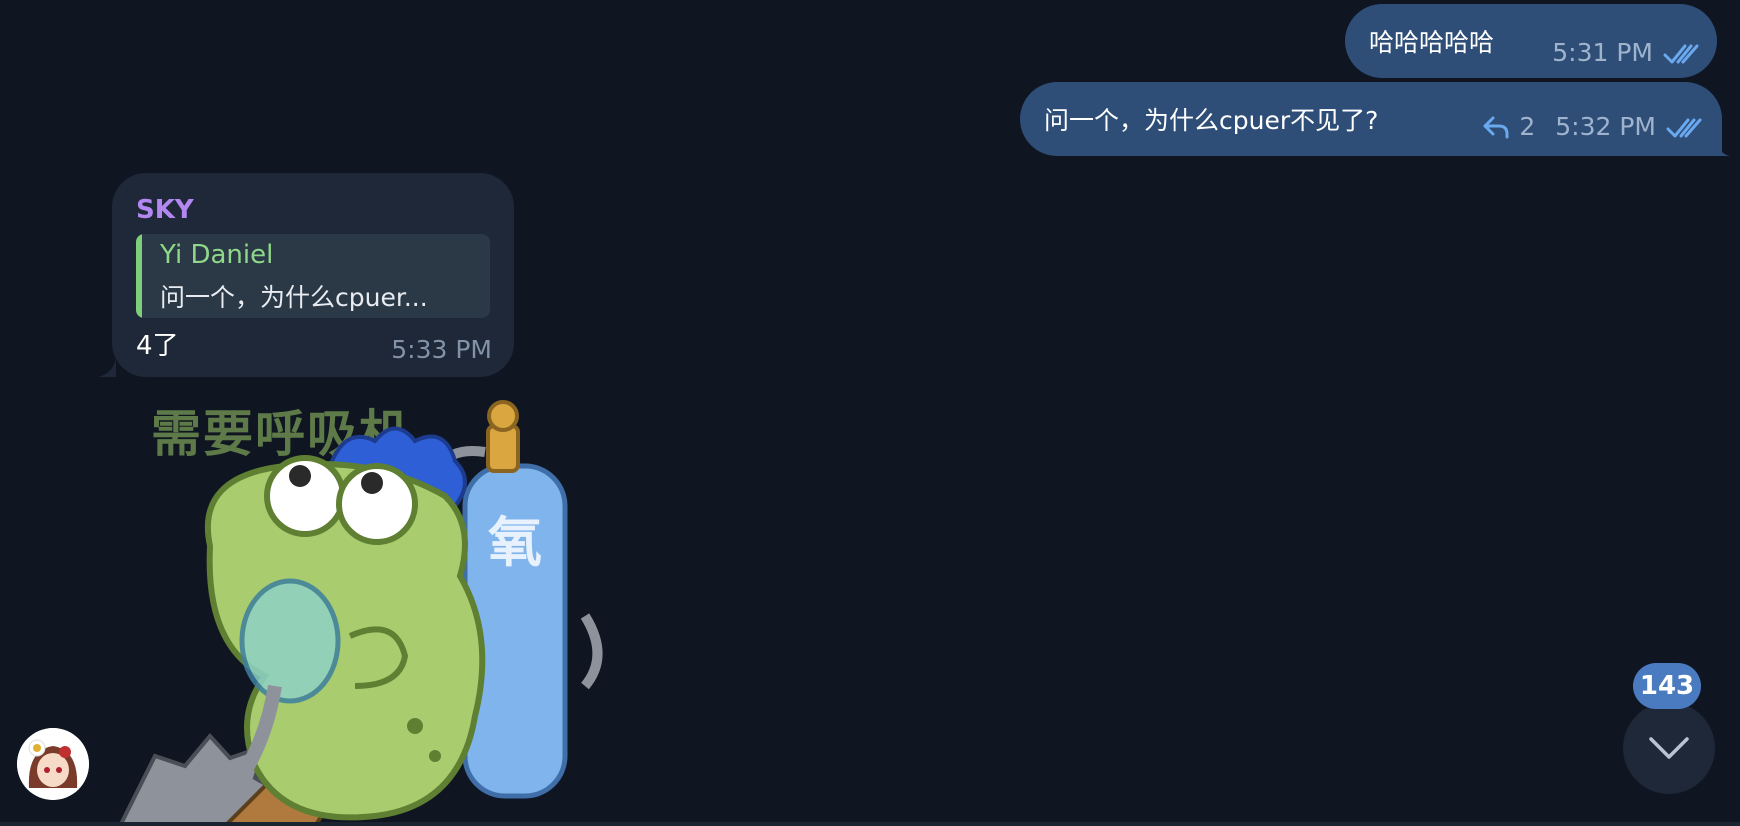 This screenshot has height=826, width=1740. Describe the element at coordinates (1605, 126) in the screenshot. I see `message-time: 5:32 PM` at that location.